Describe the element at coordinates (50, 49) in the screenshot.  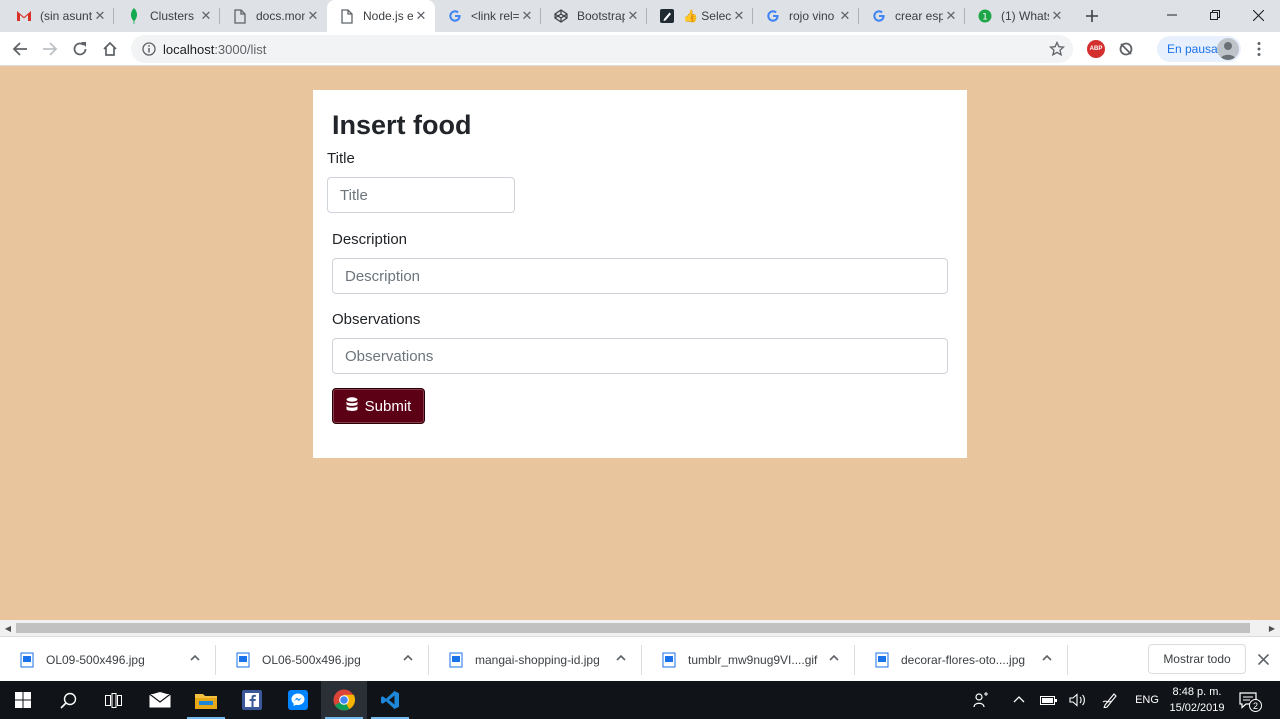
I see `forward-arrow-icon` at that location.